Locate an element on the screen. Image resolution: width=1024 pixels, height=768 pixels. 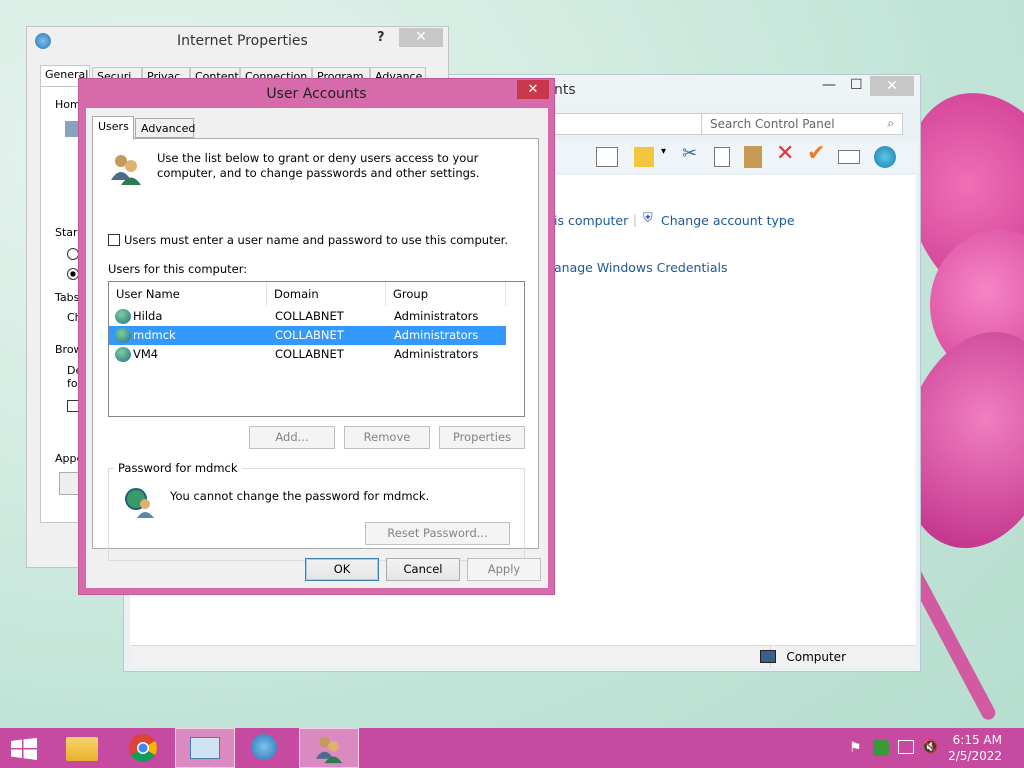
clock-date: 2/5/2022 is located at coordinates (975, 756).